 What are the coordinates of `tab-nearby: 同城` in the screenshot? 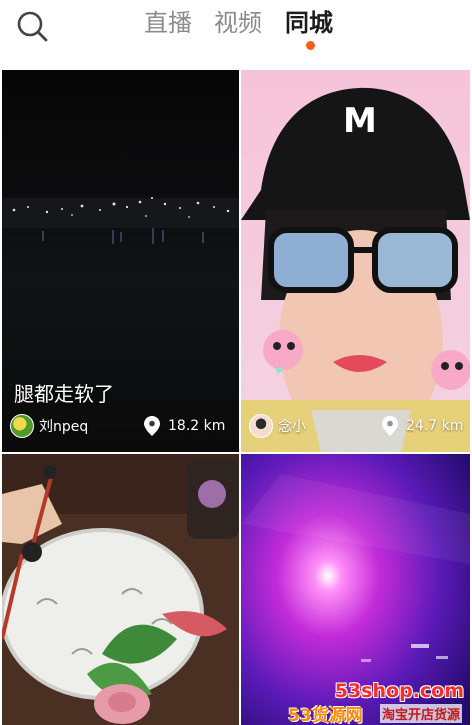 It's located at (309, 26).